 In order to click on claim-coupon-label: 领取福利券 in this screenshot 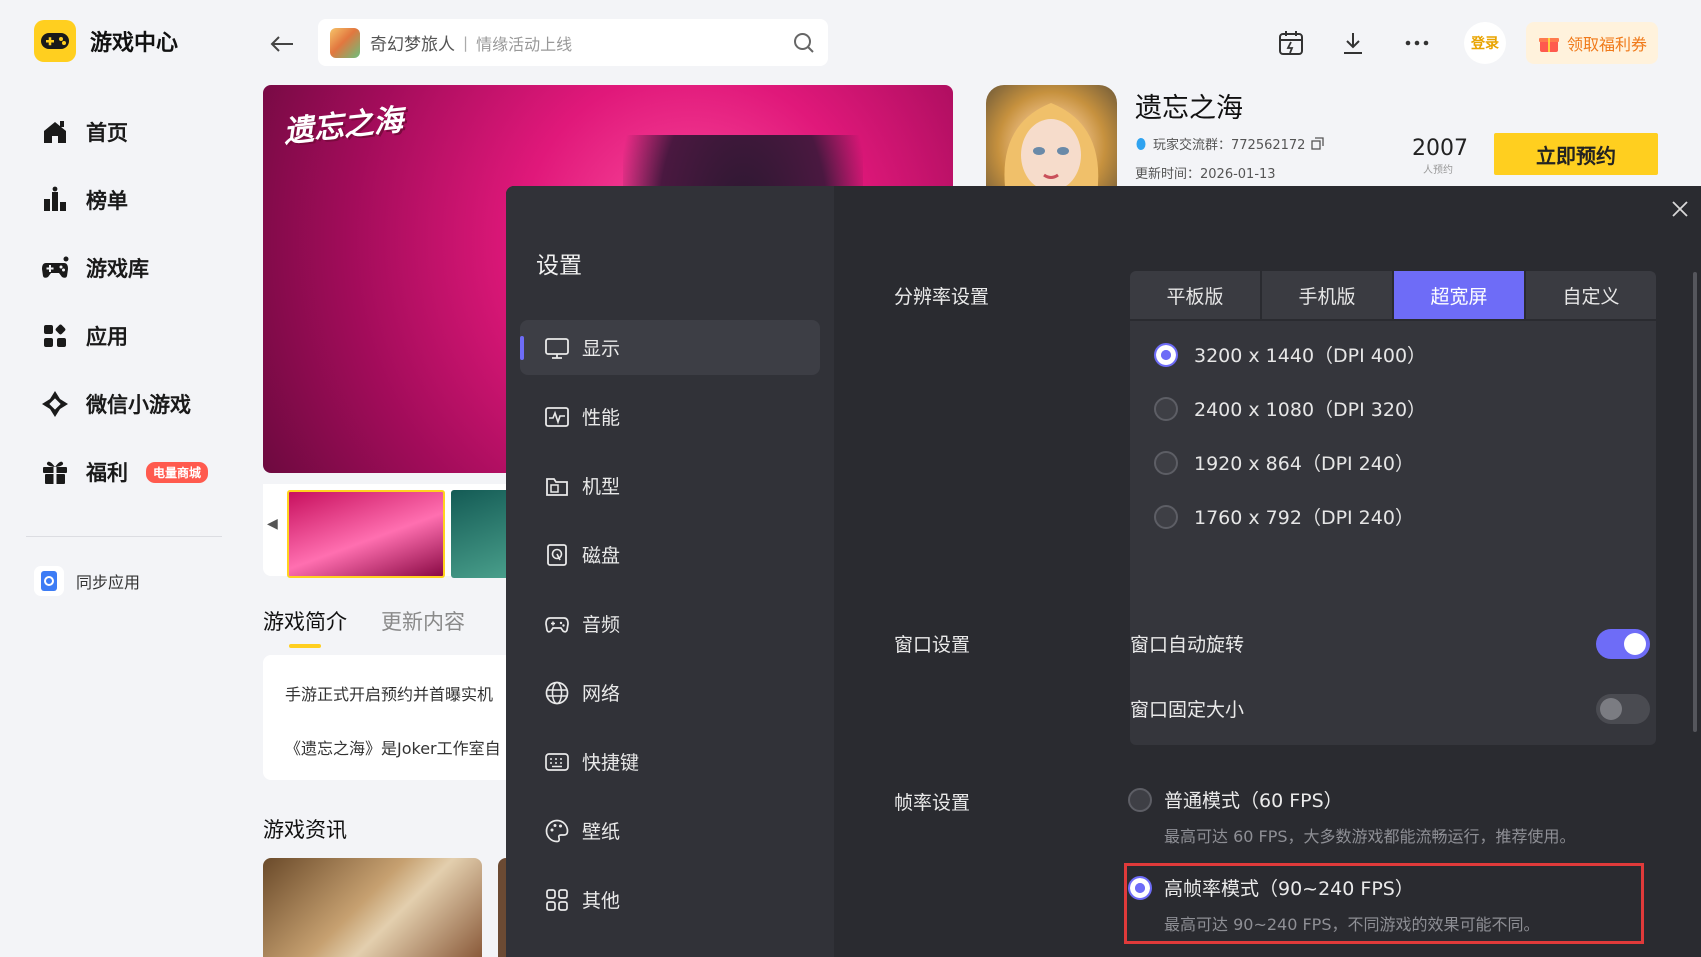, I will do `click(1606, 44)`.